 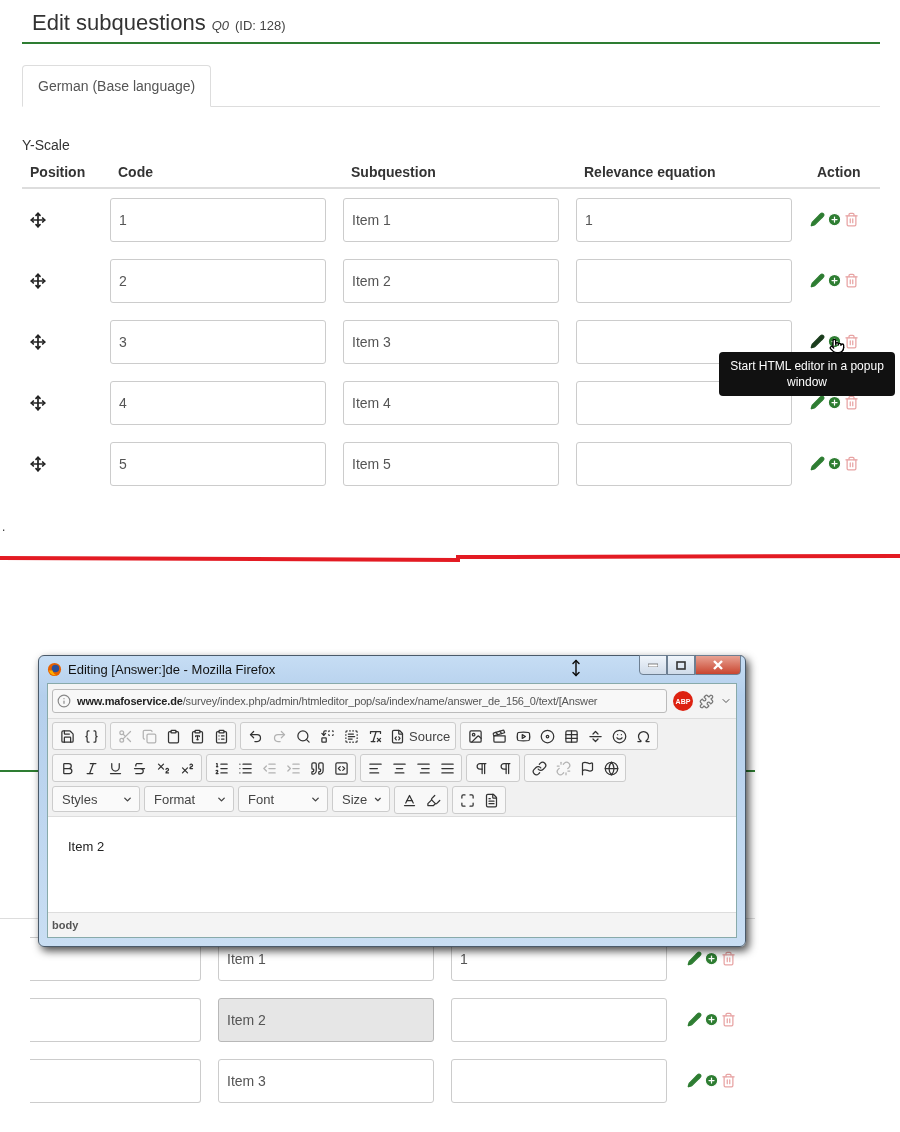 What do you see at coordinates (807, 374) in the screenshot?
I see `tooltip: Start HTML editor in a popup window` at bounding box center [807, 374].